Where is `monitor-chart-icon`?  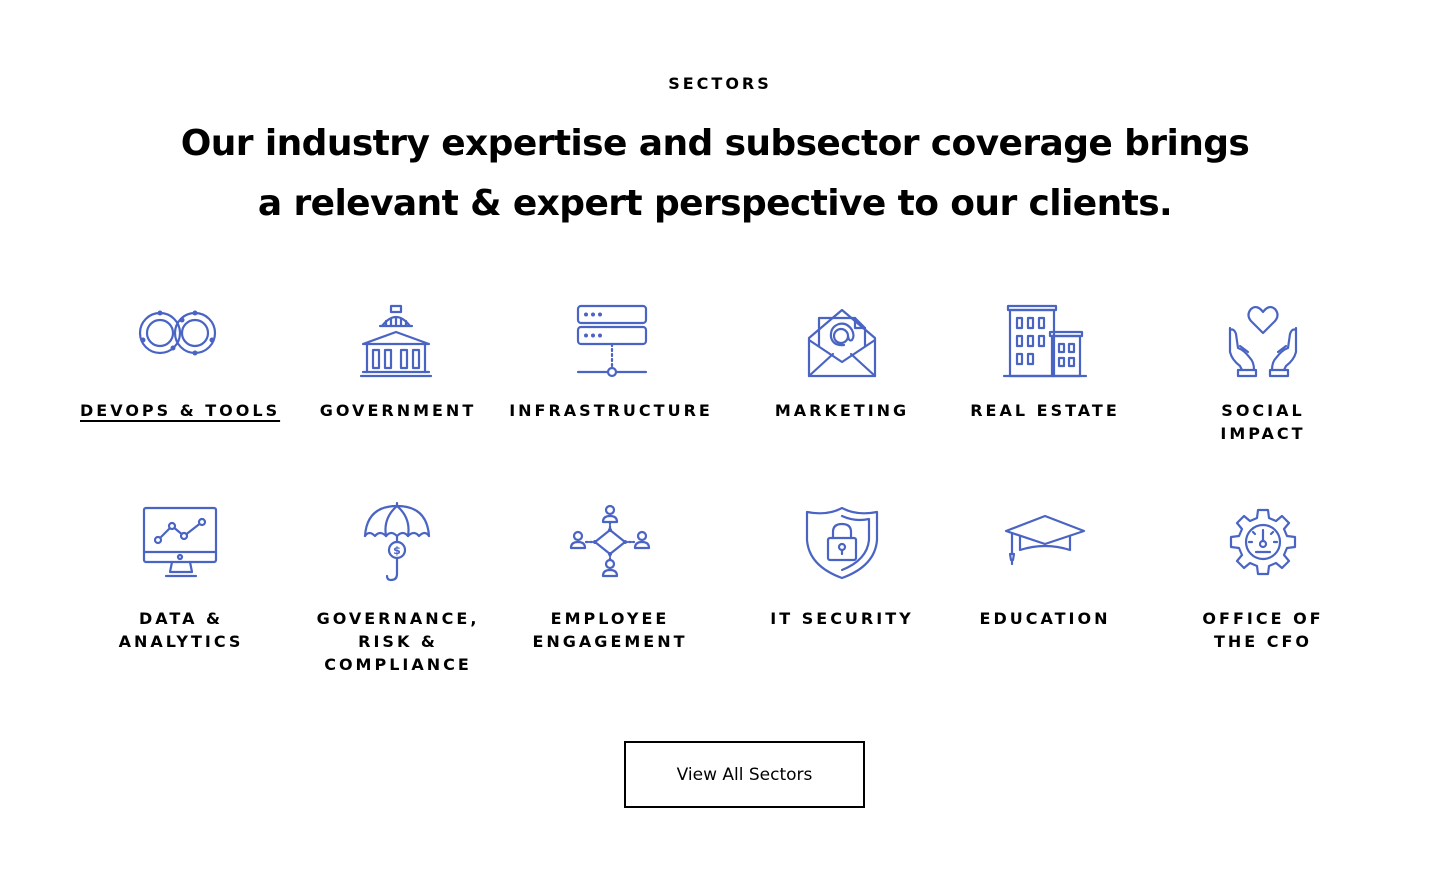 monitor-chart-icon is located at coordinates (181, 542).